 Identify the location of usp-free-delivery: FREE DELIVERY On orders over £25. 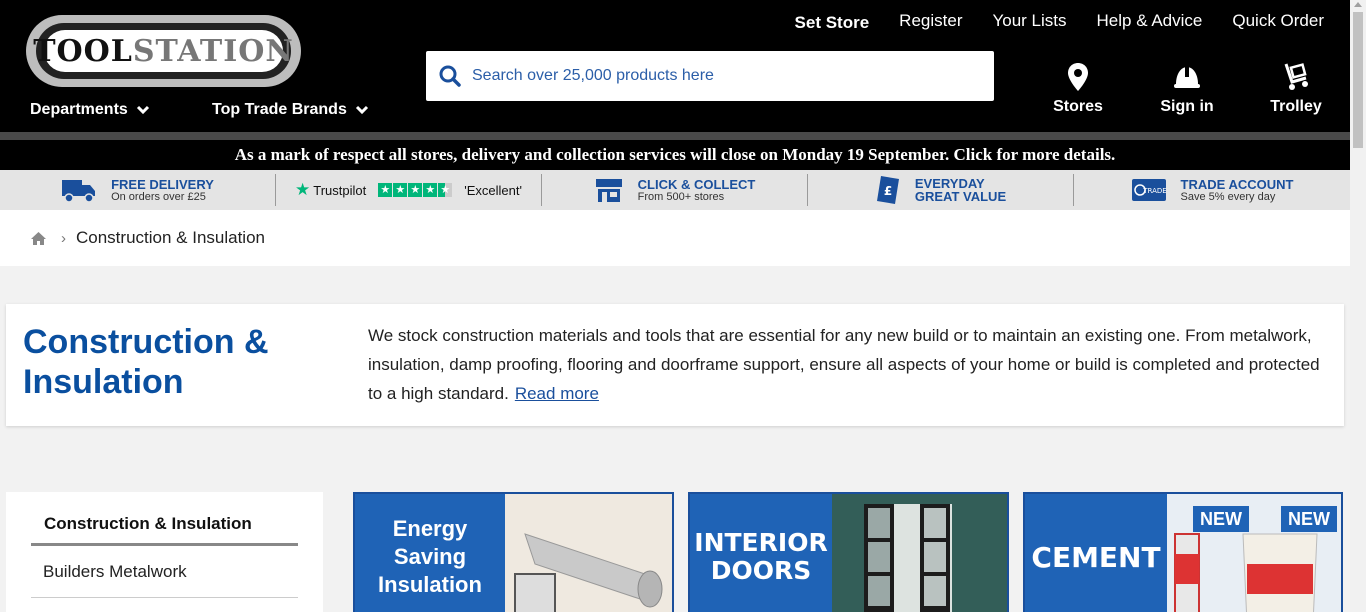
(138, 190).